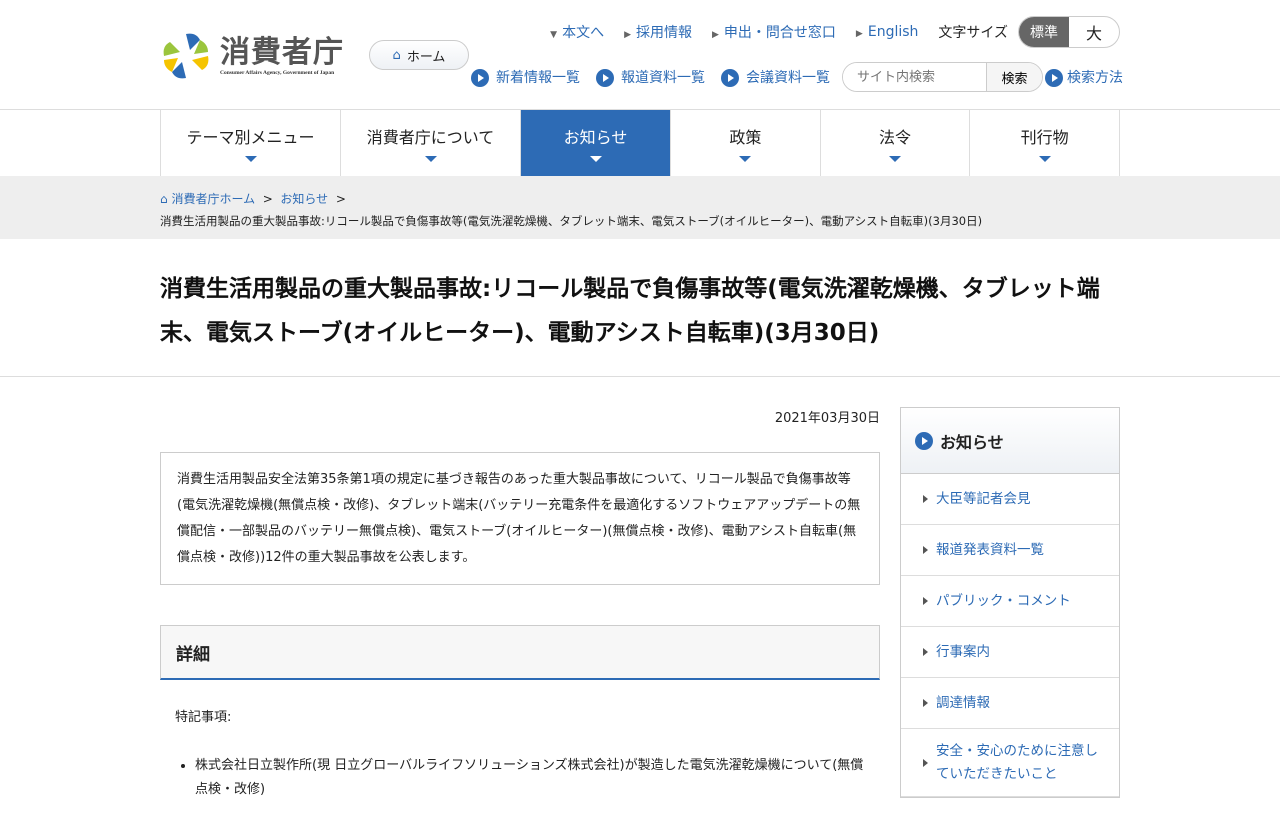 The image size is (1280, 828). What do you see at coordinates (213, 199) in the screenshot?
I see `breadcrumb-home: 消費者庁ホーム` at bounding box center [213, 199].